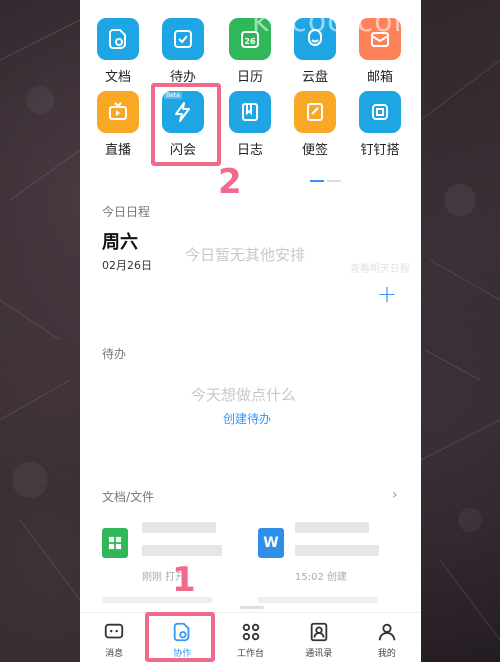  Describe the element at coordinates (117, 77) in the screenshot. I see `app-label: 文档` at that location.